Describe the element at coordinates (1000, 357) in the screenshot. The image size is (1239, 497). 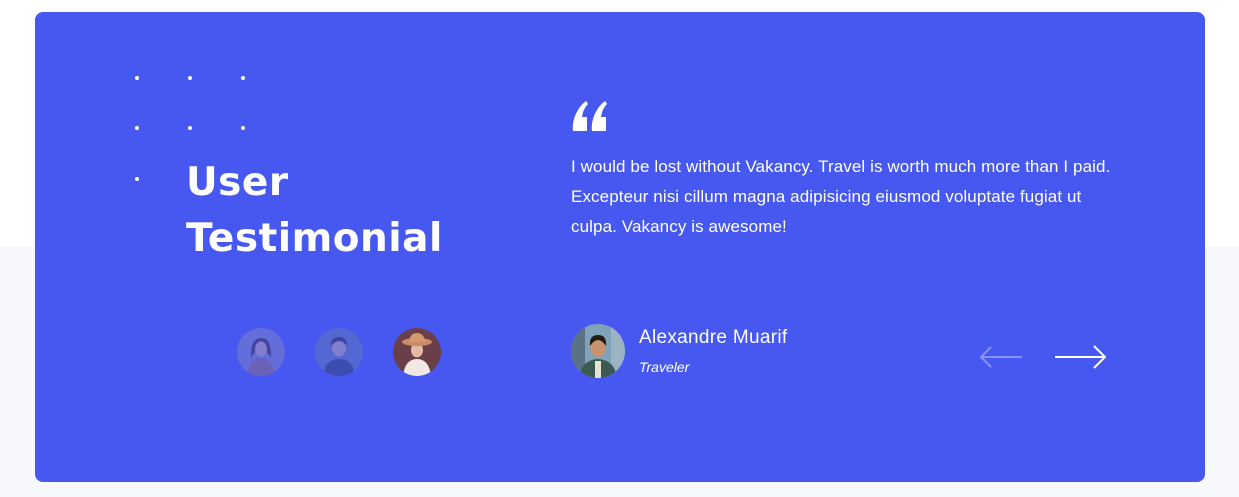
I see `arrow-left-icon` at that location.